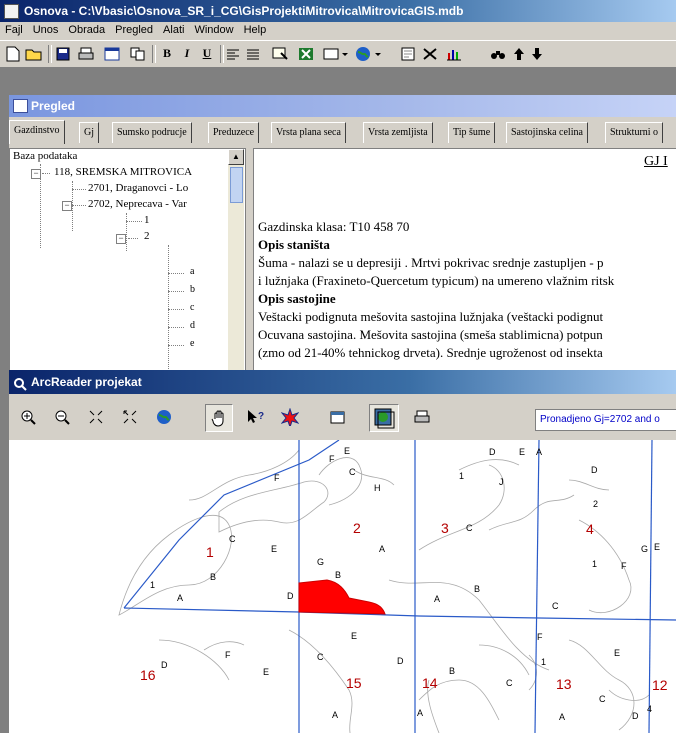 This screenshot has height=733, width=676. I want to click on globe-dropdown-icon, so click(369, 53).